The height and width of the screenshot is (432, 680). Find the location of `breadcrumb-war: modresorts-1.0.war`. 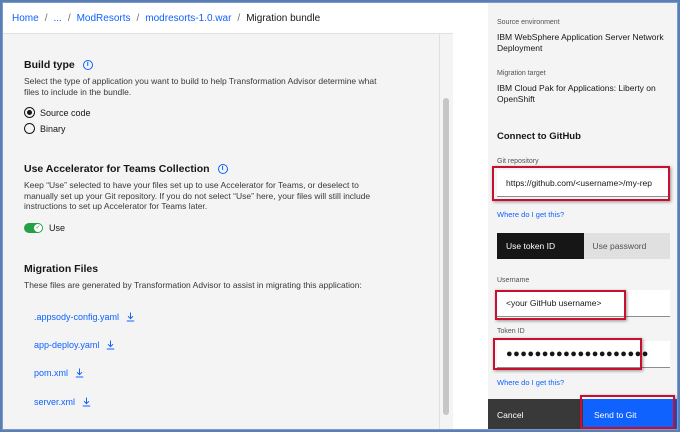

breadcrumb-war: modresorts-1.0.war is located at coordinates (188, 18).